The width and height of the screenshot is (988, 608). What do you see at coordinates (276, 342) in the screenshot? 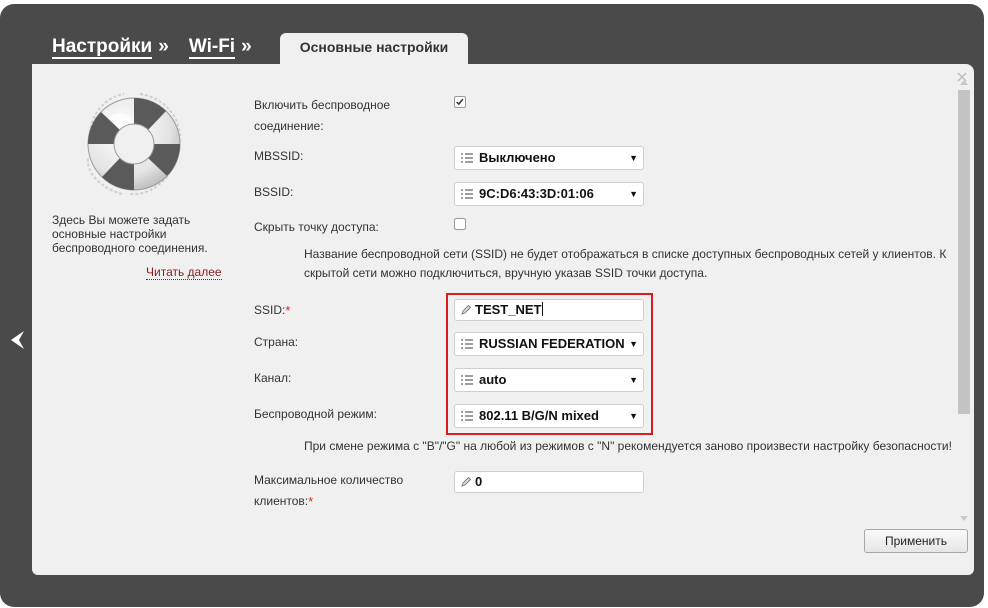
I see `country-label: Страна:` at bounding box center [276, 342].